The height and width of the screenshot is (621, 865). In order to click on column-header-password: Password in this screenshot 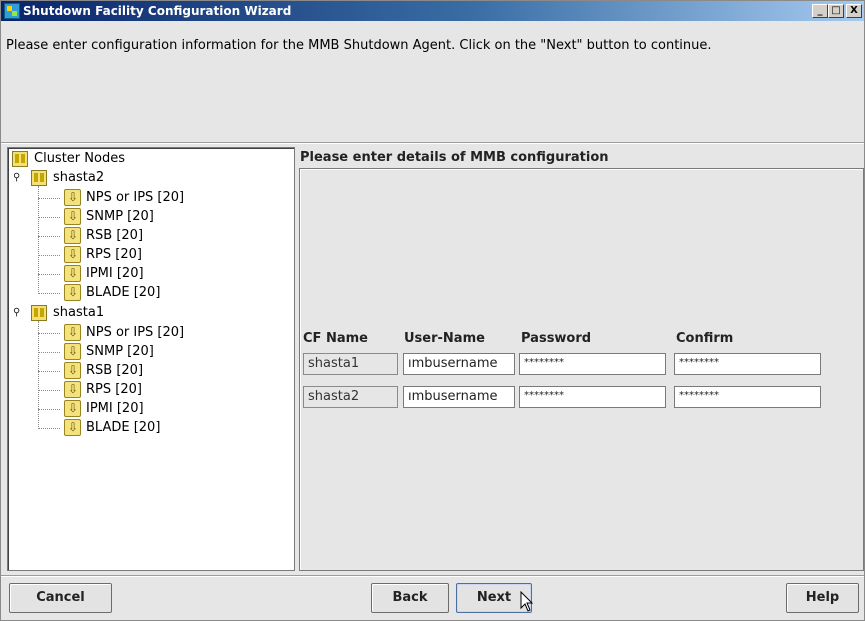, I will do `click(556, 338)`.